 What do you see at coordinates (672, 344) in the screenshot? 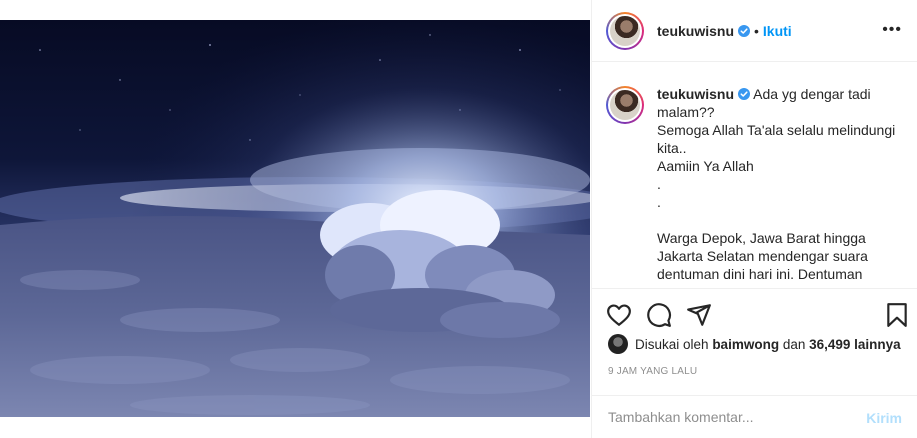
I see `likes-prefix: Disukai oleh` at bounding box center [672, 344].